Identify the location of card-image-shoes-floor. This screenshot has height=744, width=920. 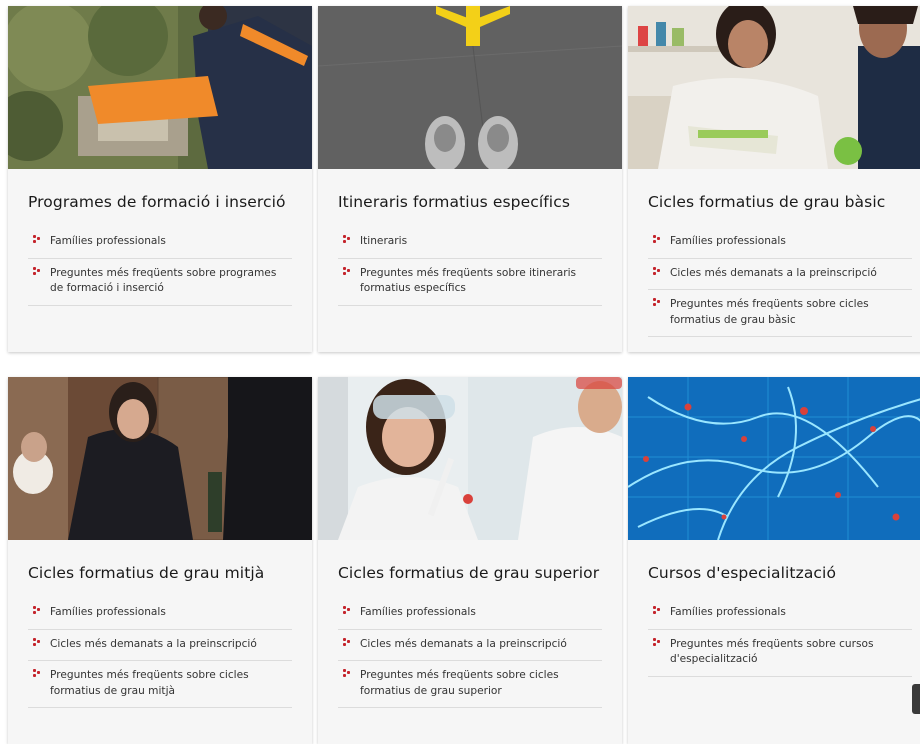
(470, 87).